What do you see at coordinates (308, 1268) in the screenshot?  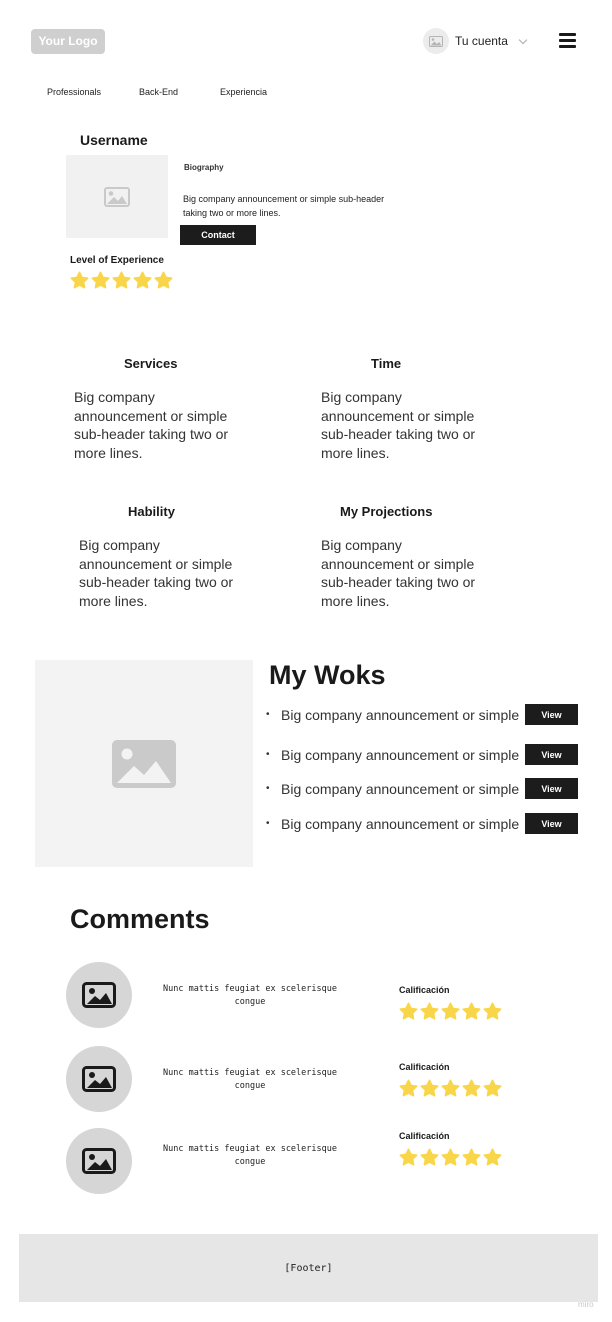 I see `footer: [Footer]` at bounding box center [308, 1268].